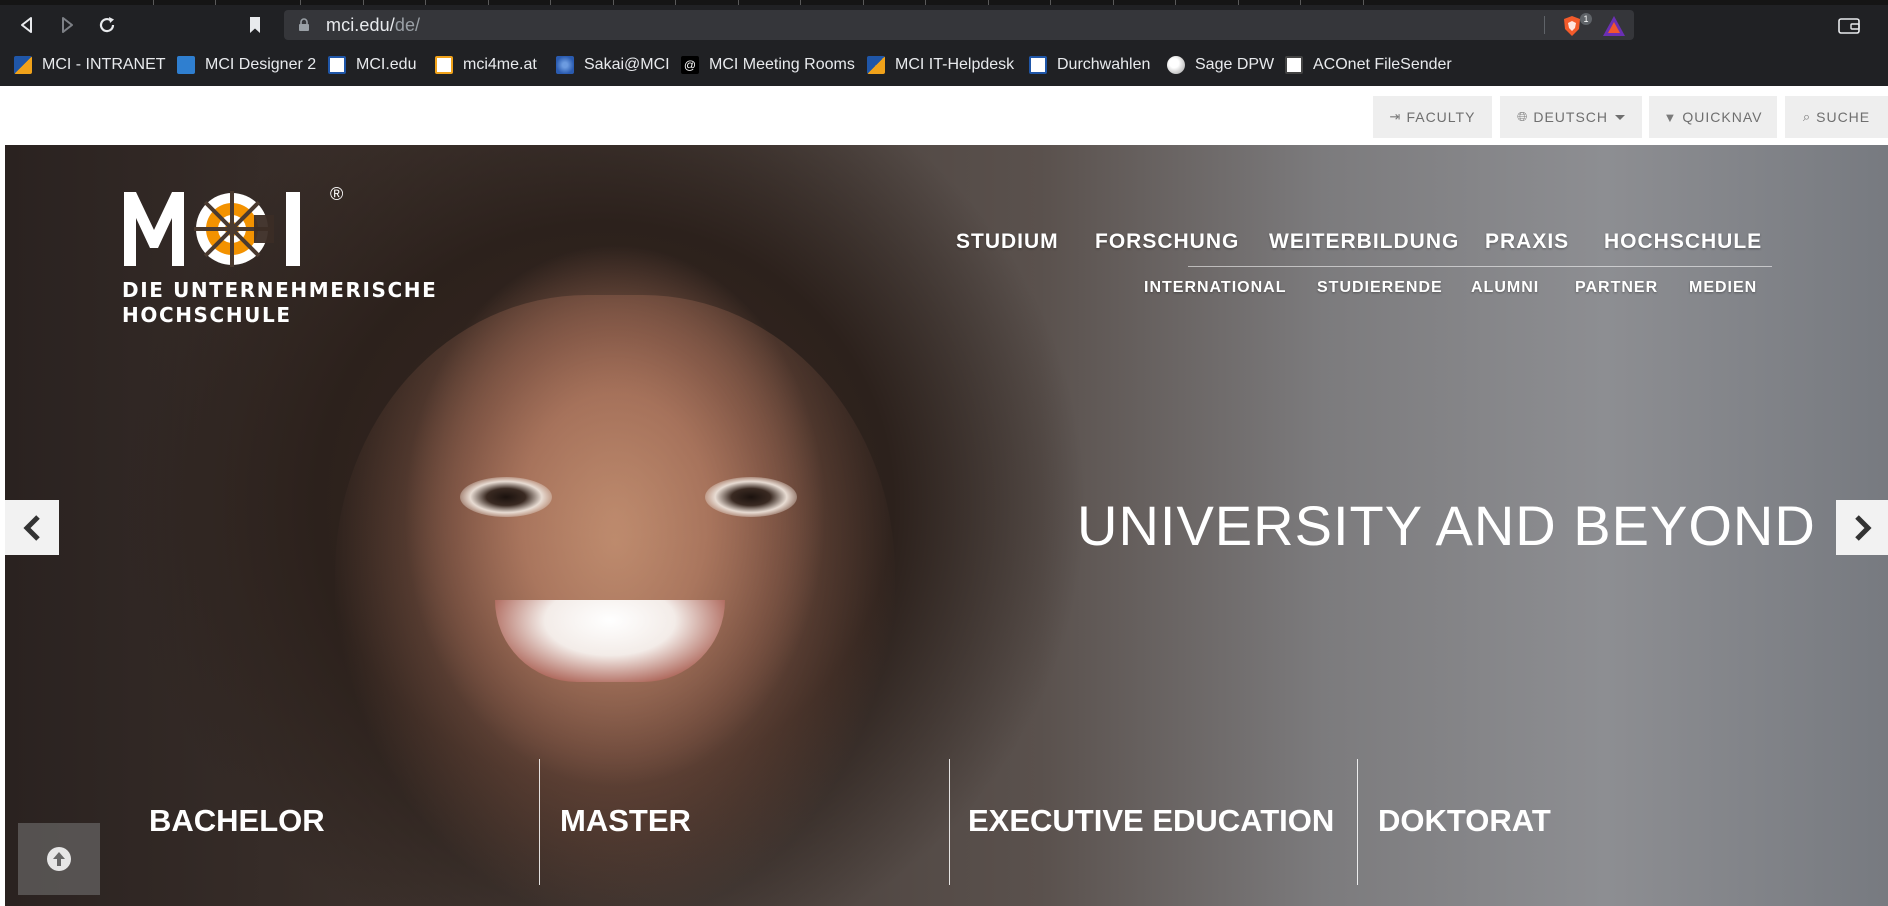 The height and width of the screenshot is (906, 1888). Describe the element at coordinates (1723, 288) in the screenshot. I see `subnav-medien: MEDIEN` at that location.